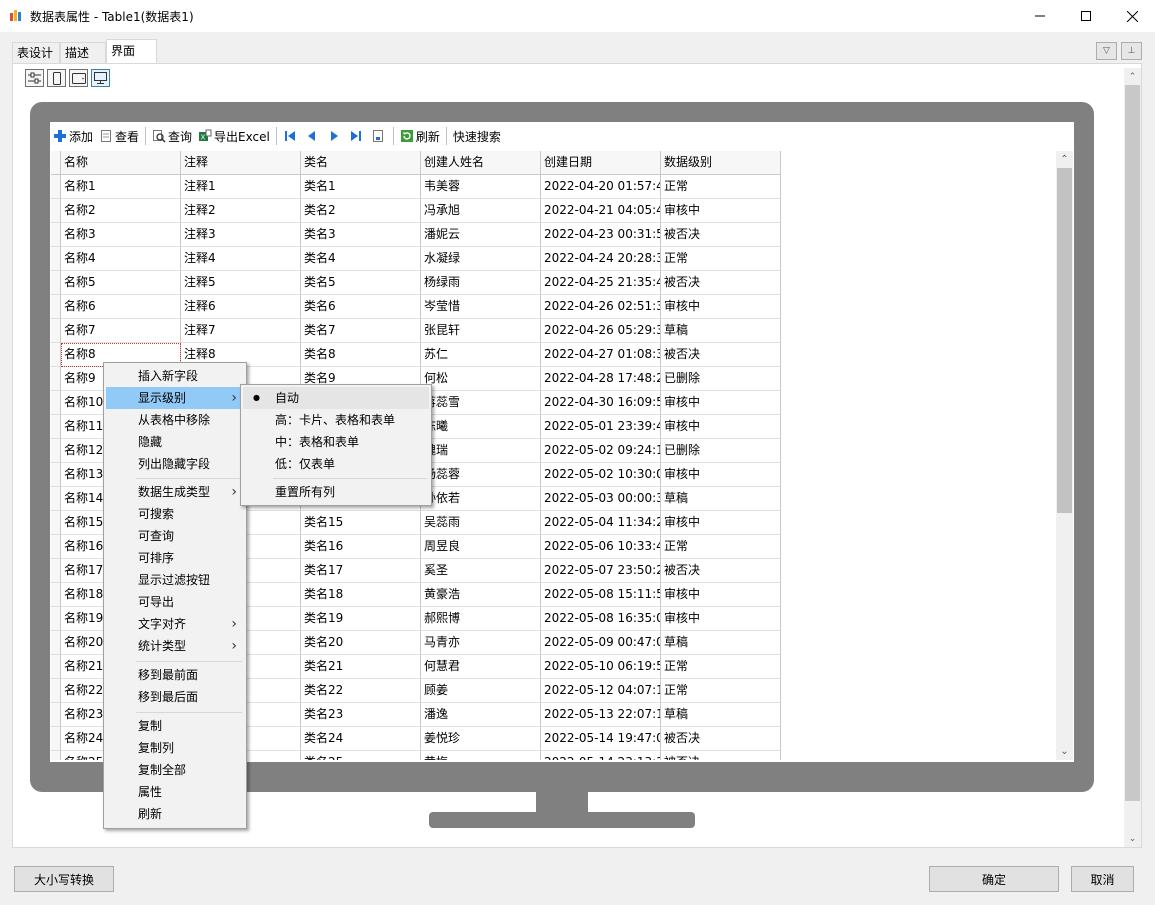  Describe the element at coordinates (336, 442) in the screenshot. I see `submenu-item: 中：表格和表单` at that location.